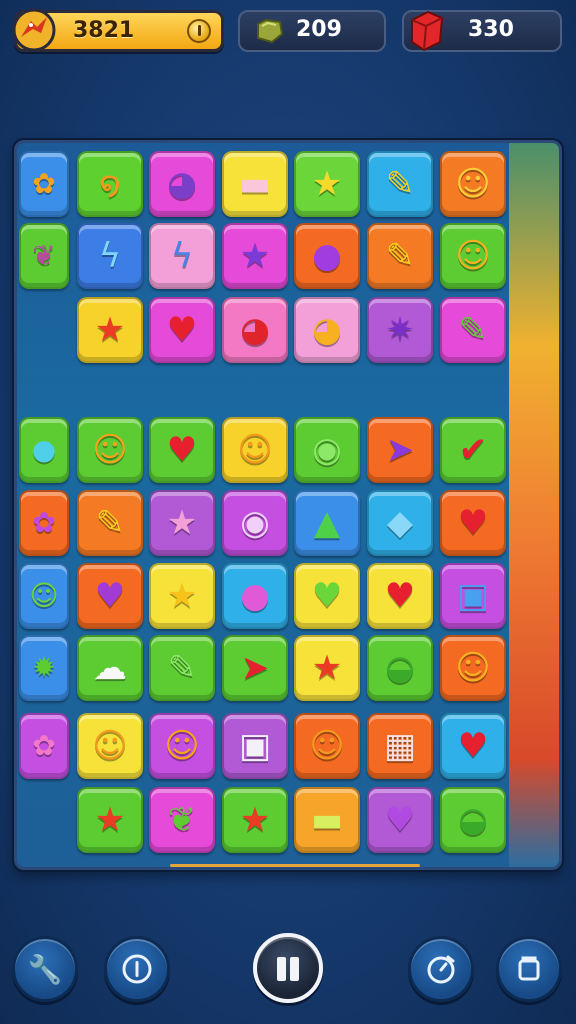  I want to click on purple-cube-icon: ▣, so click(255, 746).